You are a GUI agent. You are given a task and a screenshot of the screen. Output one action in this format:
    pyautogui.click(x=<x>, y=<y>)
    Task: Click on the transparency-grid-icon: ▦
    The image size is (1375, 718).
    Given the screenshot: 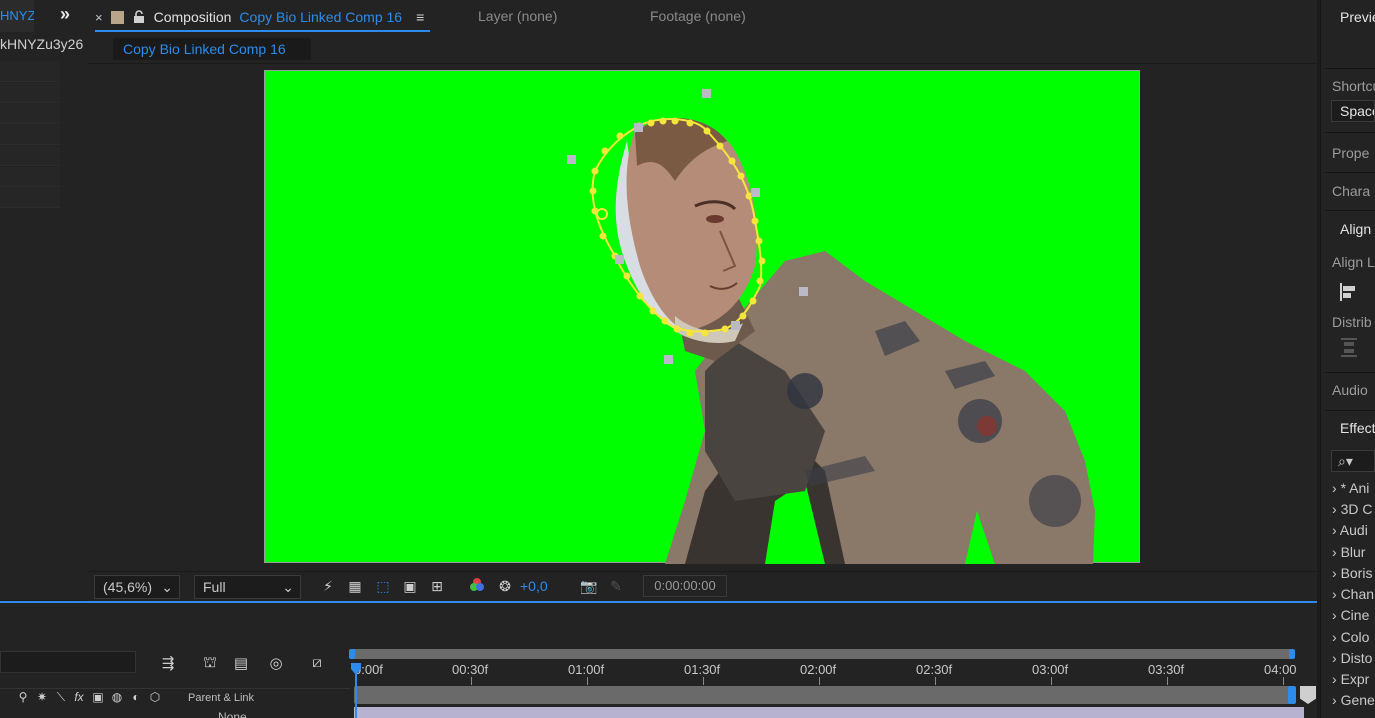 What is the action you would take?
    pyautogui.click(x=355, y=586)
    